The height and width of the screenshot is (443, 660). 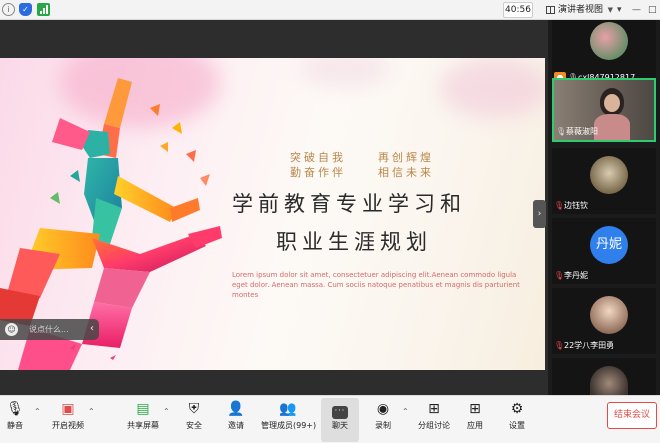 I want to click on slogan-left: 突破自我 勤奋作伴, so click(x=318, y=165).